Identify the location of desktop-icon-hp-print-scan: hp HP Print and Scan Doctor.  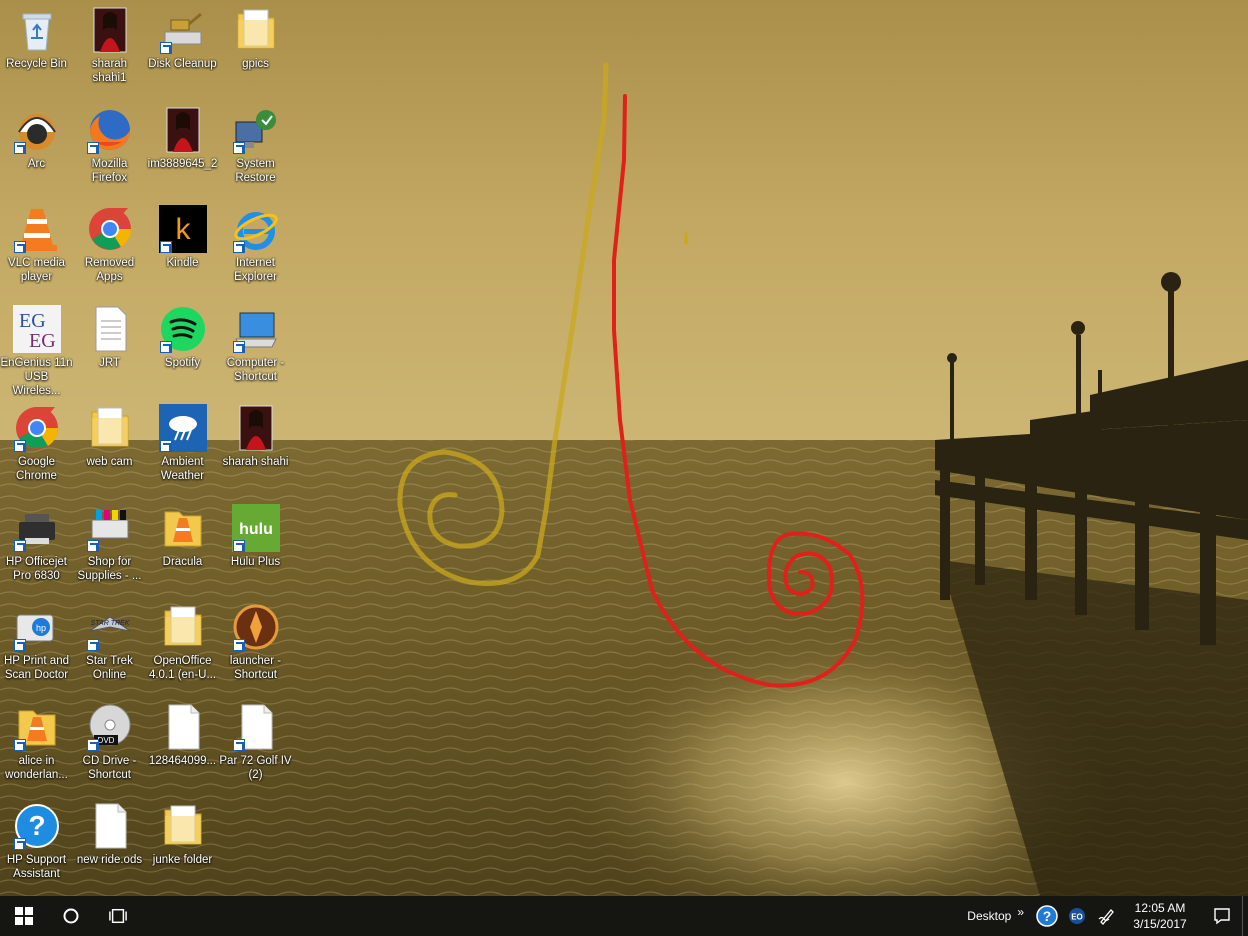
(36, 640).